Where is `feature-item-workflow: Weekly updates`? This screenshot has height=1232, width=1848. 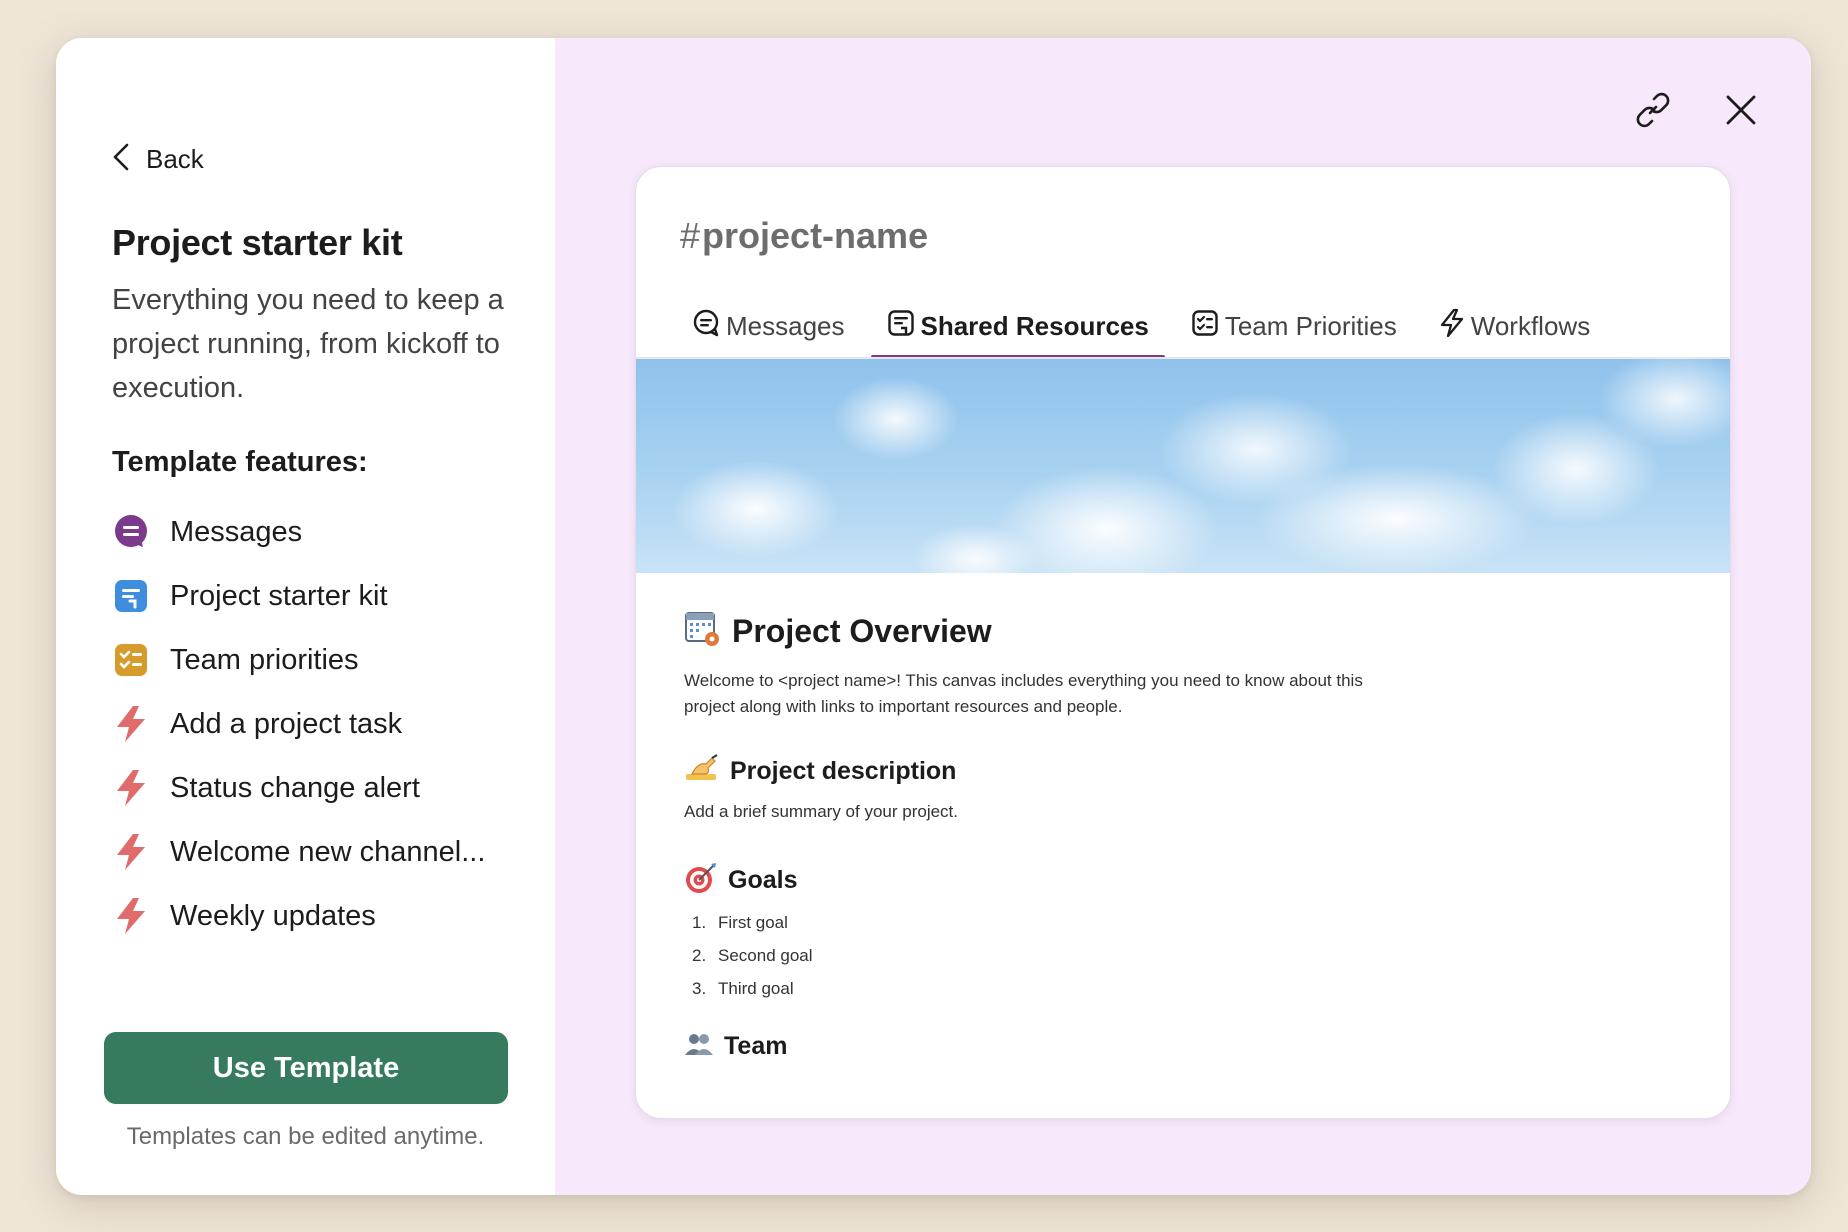
feature-item-workflow: Weekly updates is located at coordinates (298, 916).